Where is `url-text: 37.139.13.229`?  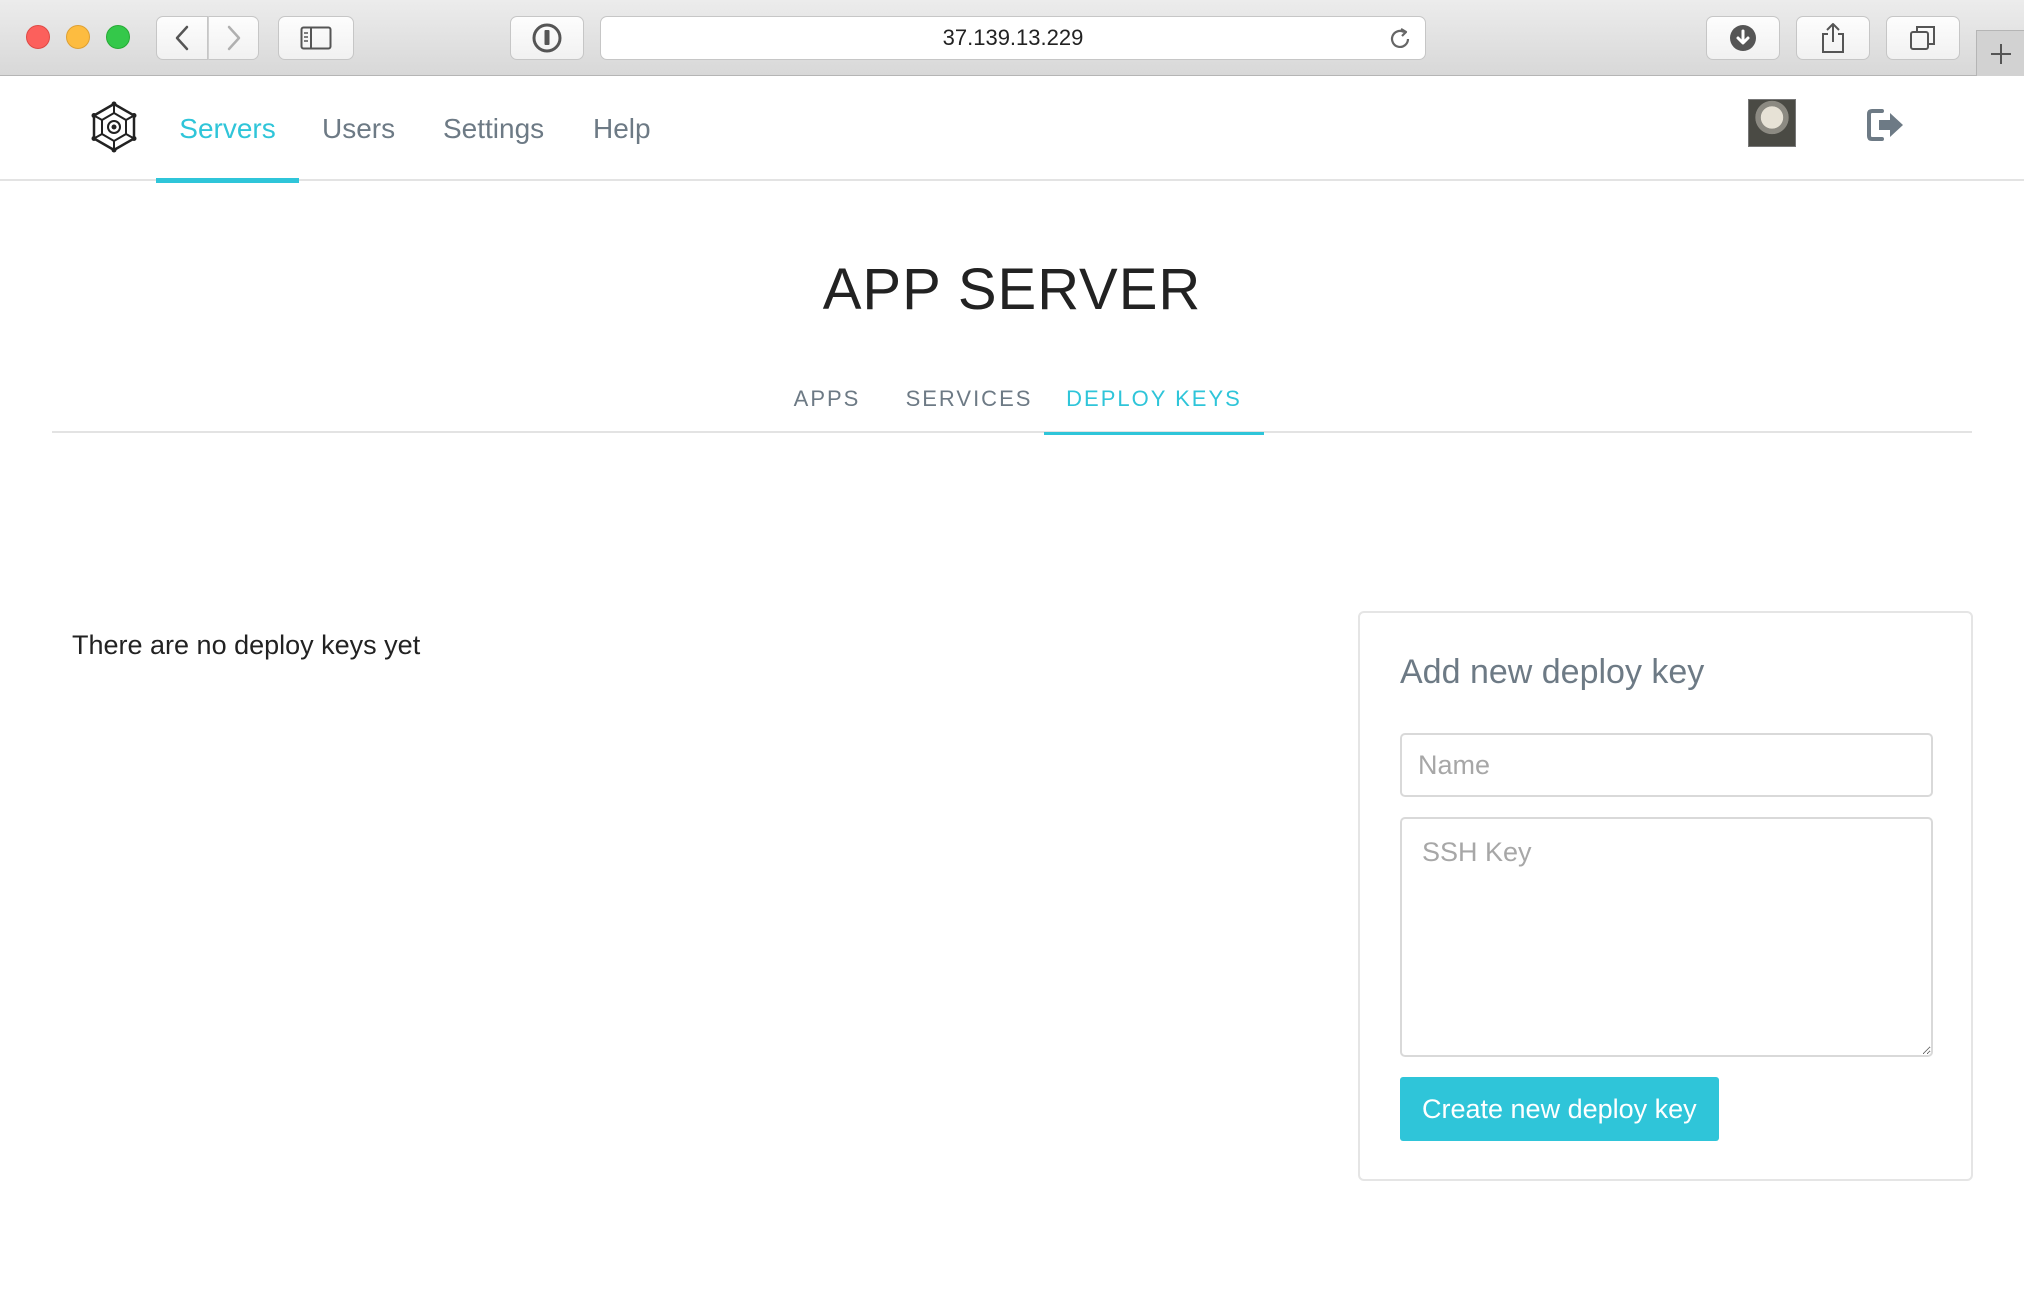
url-text: 37.139.13.229 is located at coordinates (1013, 37).